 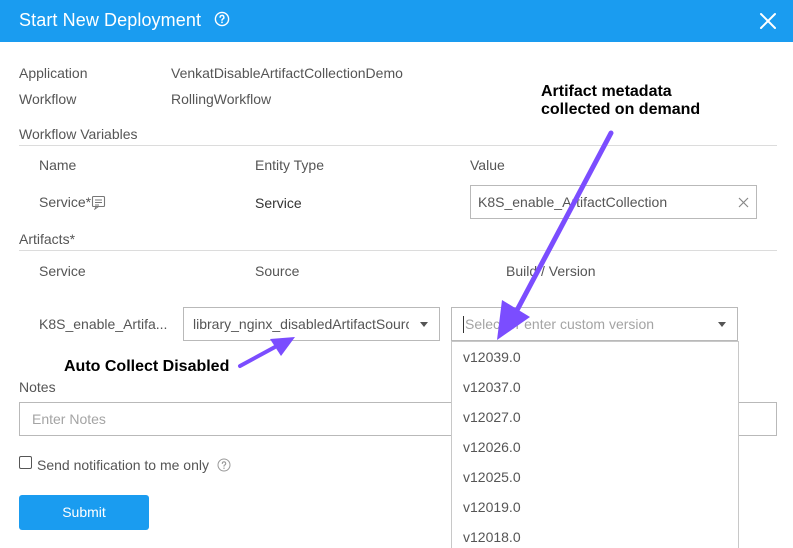 I want to click on notes-label: Notes, so click(x=37, y=387).